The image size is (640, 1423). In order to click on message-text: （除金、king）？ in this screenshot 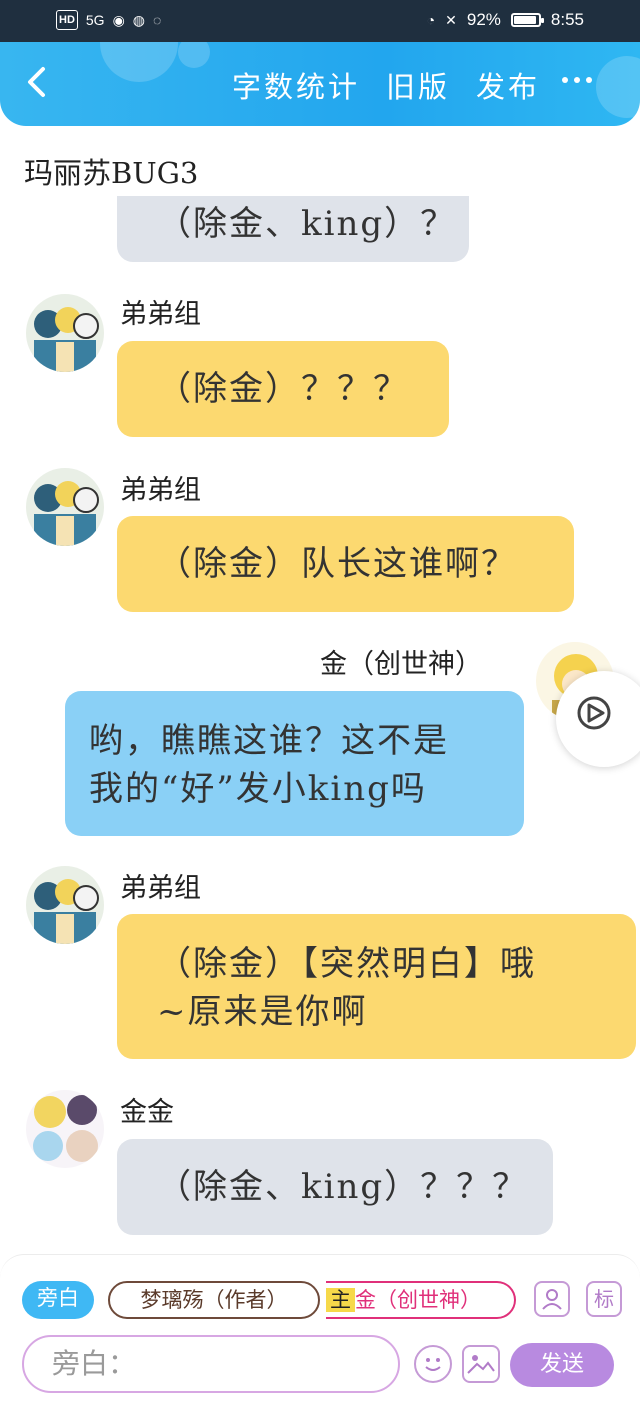, I will do `click(307, 224)`.